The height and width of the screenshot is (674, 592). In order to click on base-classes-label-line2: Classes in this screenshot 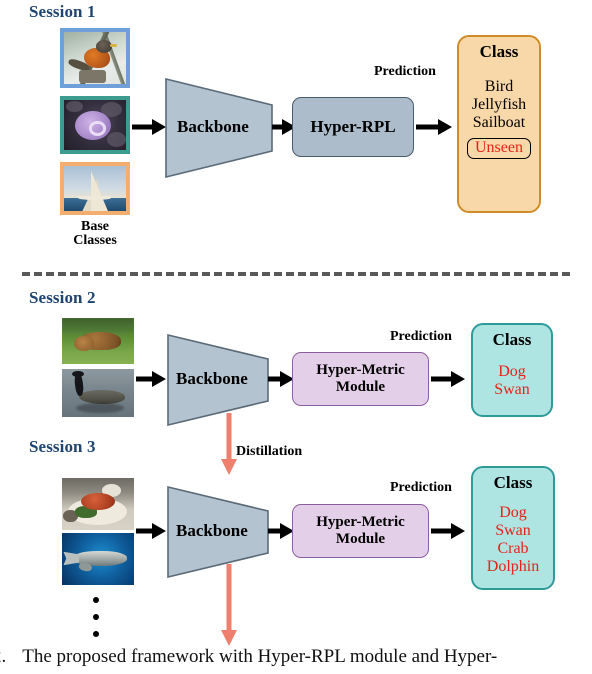, I will do `click(95, 240)`.